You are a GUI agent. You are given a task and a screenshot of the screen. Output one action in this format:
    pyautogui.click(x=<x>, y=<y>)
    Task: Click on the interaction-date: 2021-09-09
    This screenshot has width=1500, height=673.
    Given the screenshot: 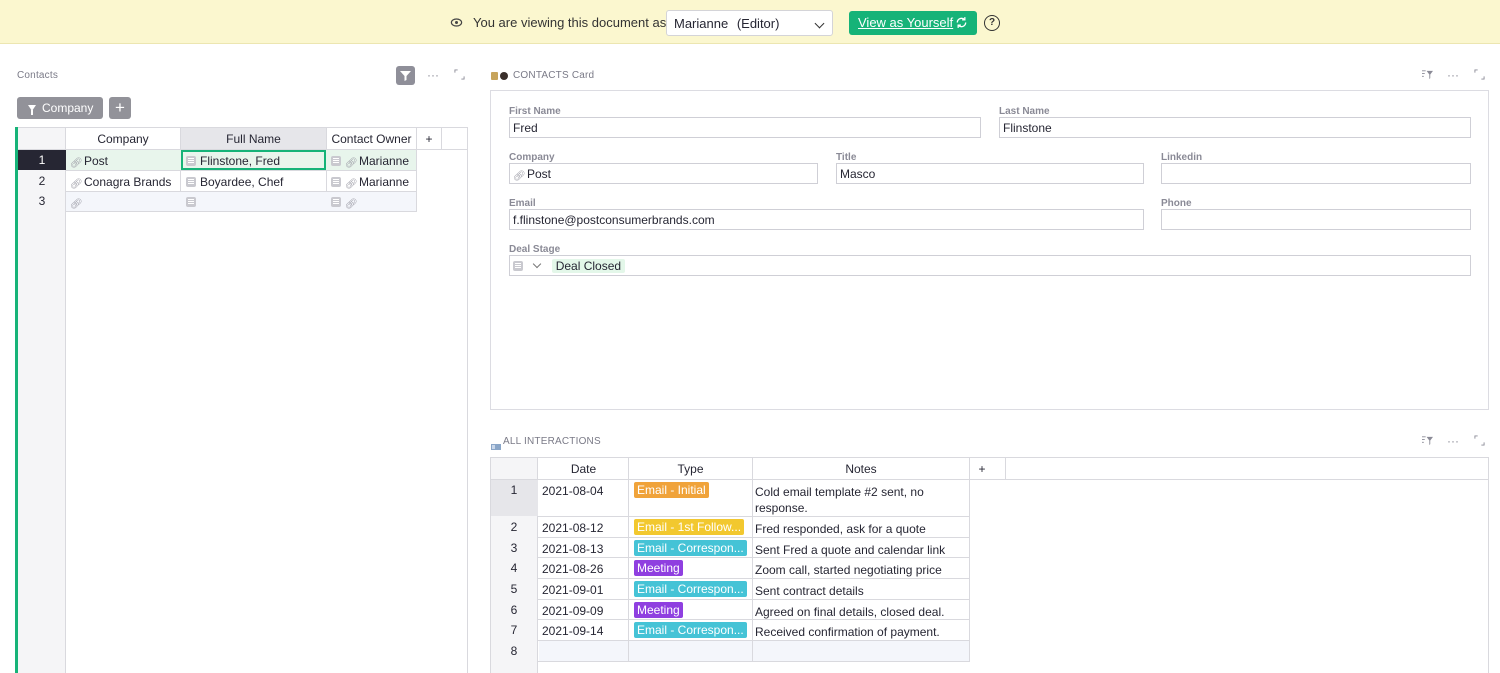 What is the action you would take?
    pyautogui.click(x=584, y=611)
    